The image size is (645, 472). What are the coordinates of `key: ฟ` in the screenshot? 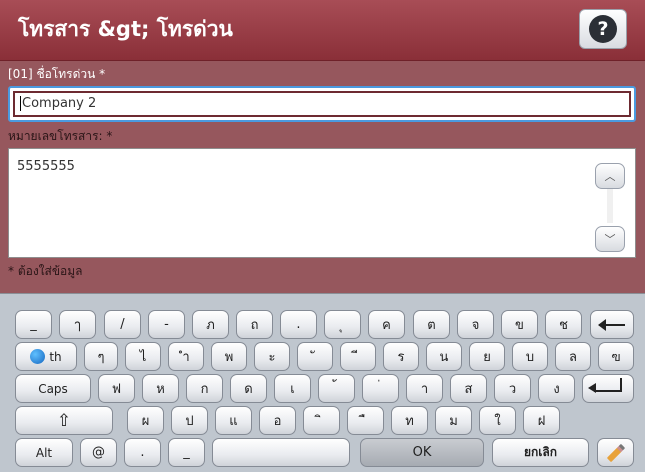 It's located at (116, 388).